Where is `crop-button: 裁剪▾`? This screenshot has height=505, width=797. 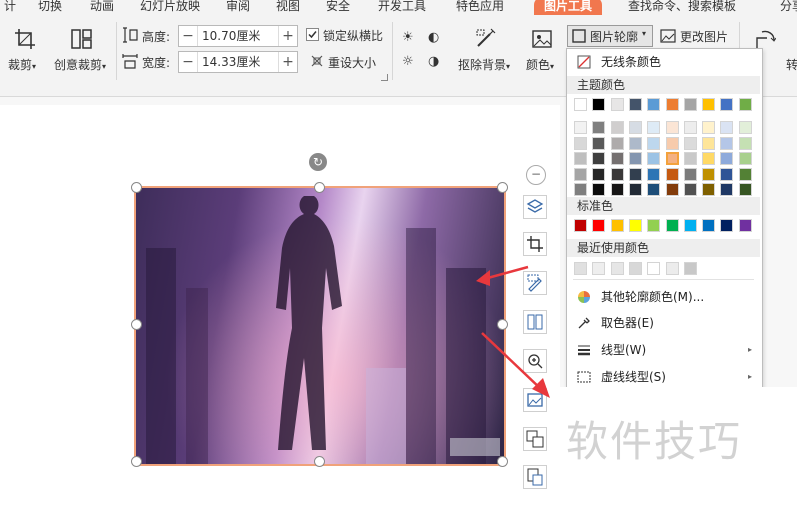 crop-button: 裁剪▾ is located at coordinates (22, 64).